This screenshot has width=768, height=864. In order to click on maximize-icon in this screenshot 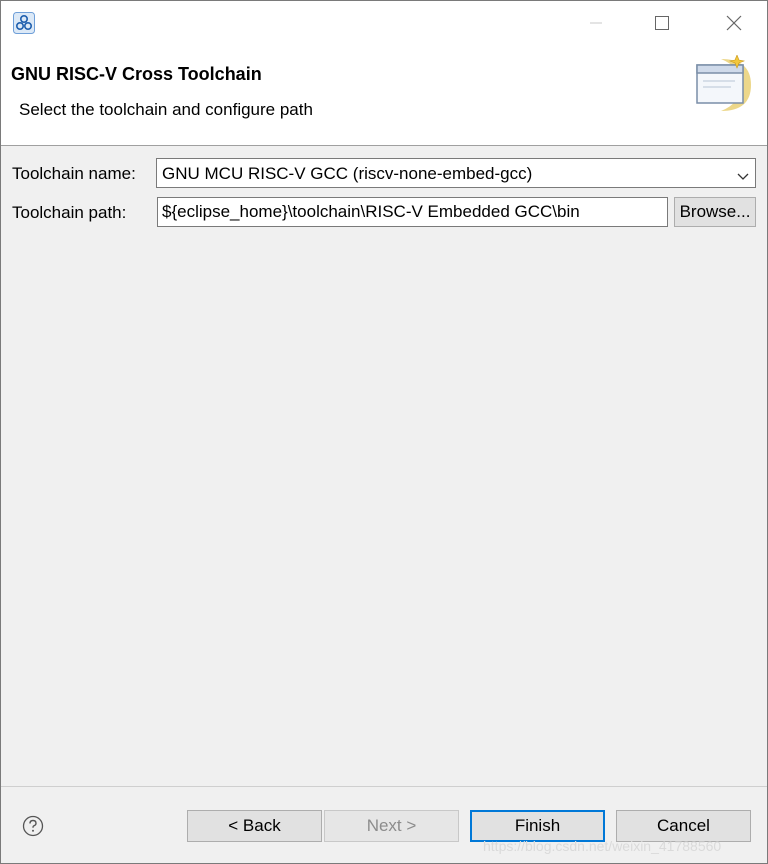, I will do `click(662, 23)`.